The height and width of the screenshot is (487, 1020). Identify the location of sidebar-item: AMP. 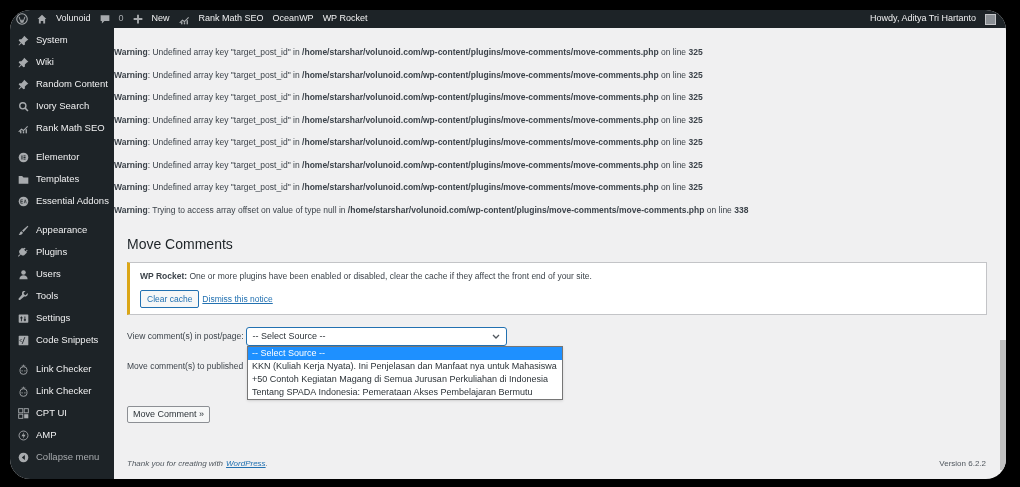
(62, 435).